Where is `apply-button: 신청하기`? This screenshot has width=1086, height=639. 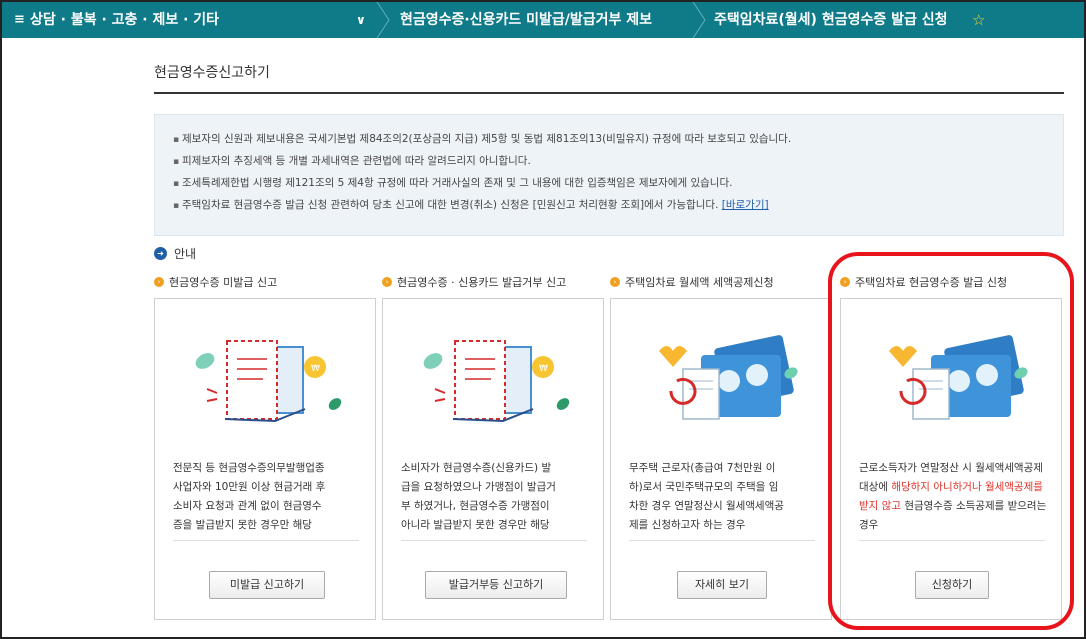
apply-button: 신청하기 is located at coordinates (952, 585).